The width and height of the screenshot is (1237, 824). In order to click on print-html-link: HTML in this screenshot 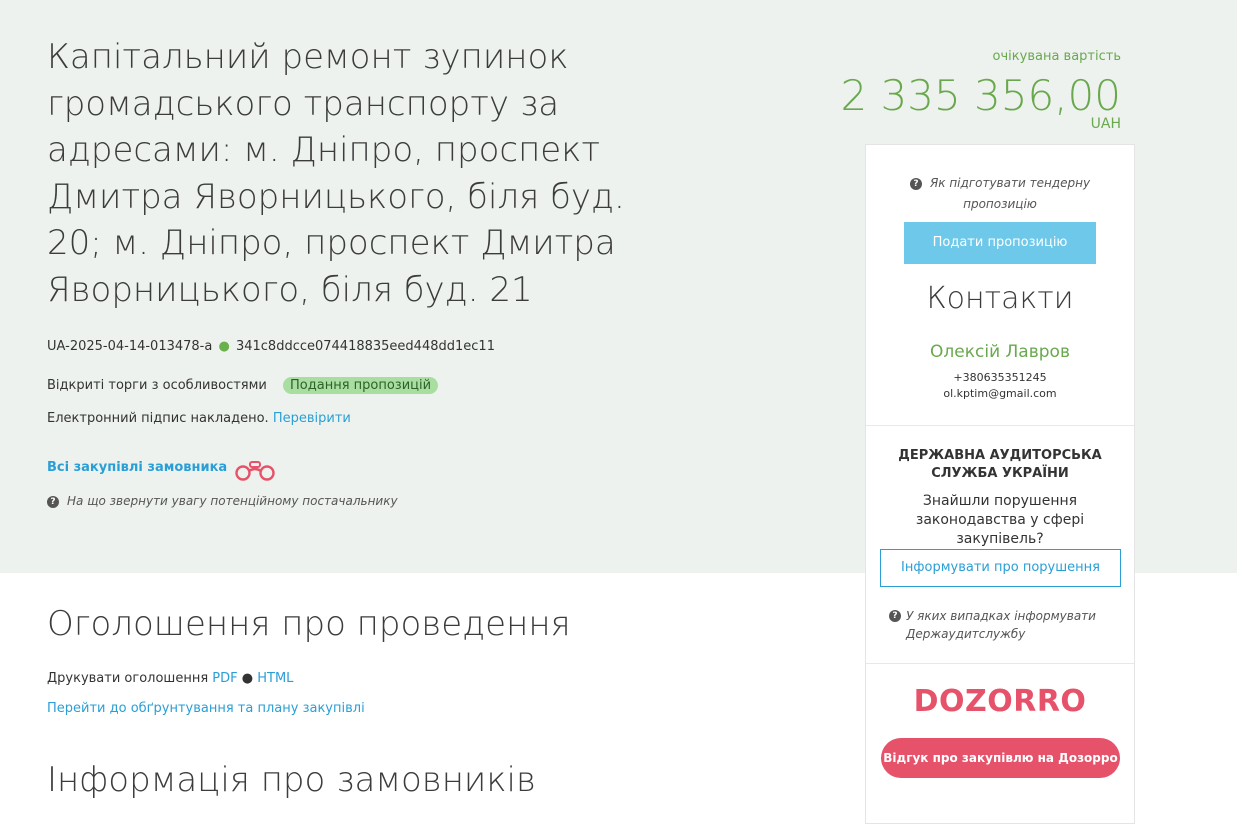, I will do `click(275, 678)`.